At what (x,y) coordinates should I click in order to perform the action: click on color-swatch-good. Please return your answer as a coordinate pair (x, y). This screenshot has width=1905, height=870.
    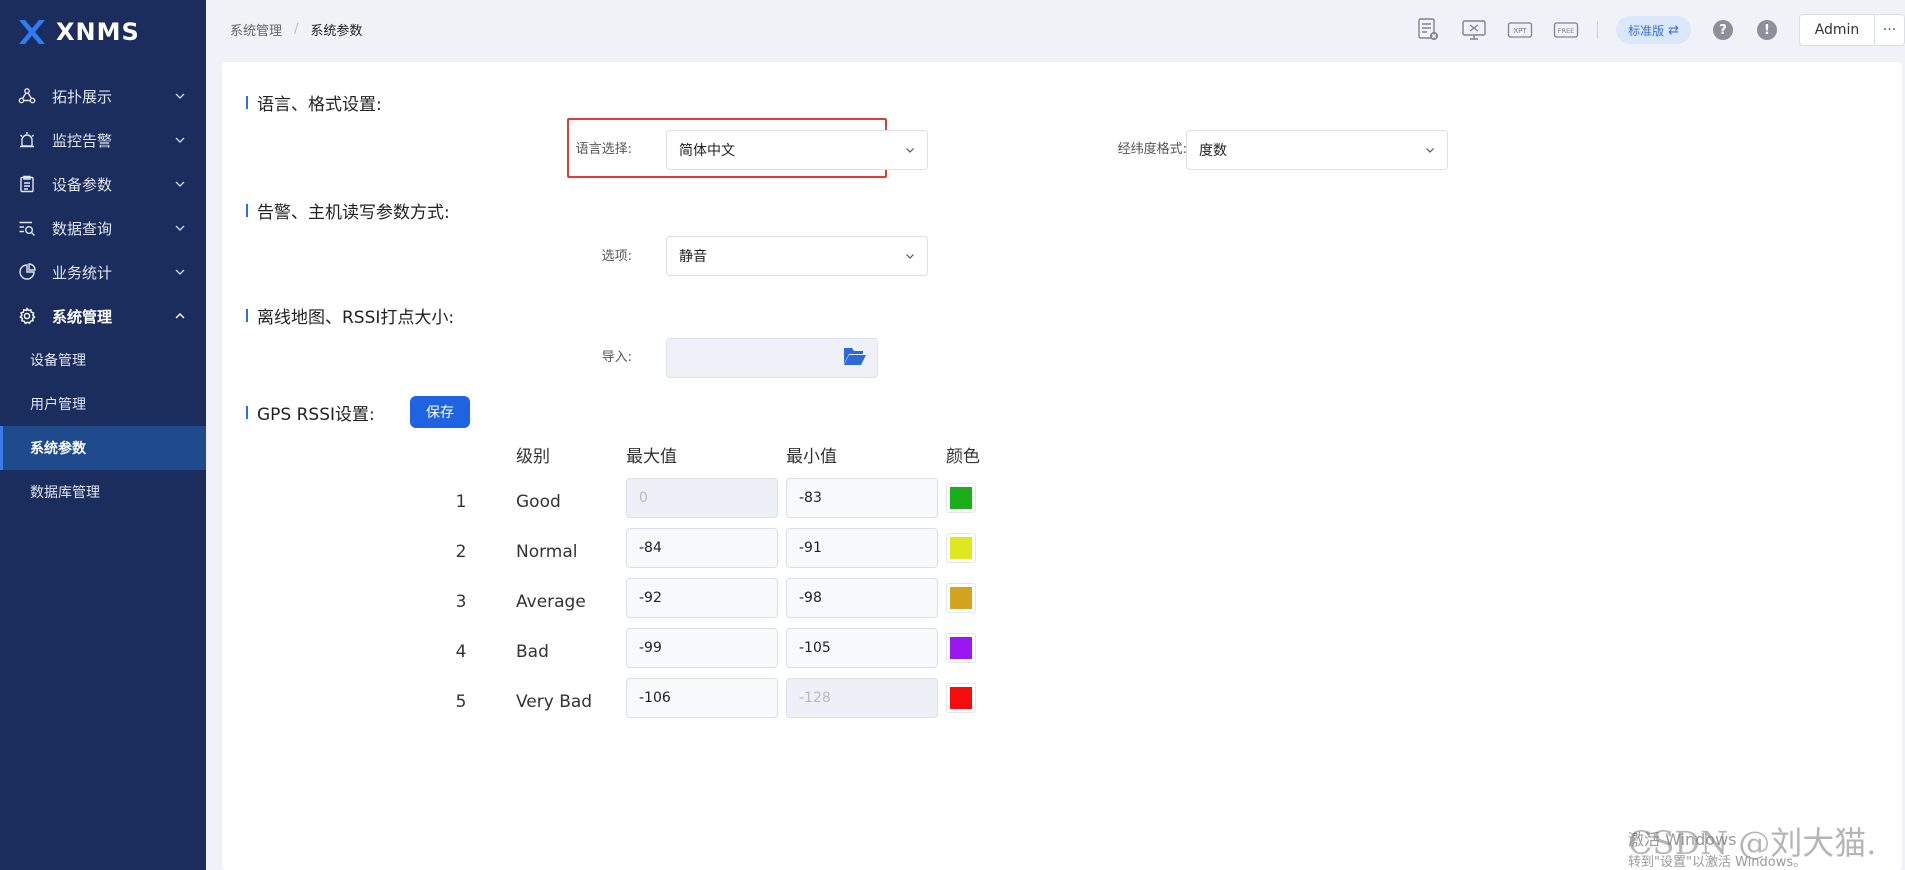
    Looking at the image, I should click on (961, 498).